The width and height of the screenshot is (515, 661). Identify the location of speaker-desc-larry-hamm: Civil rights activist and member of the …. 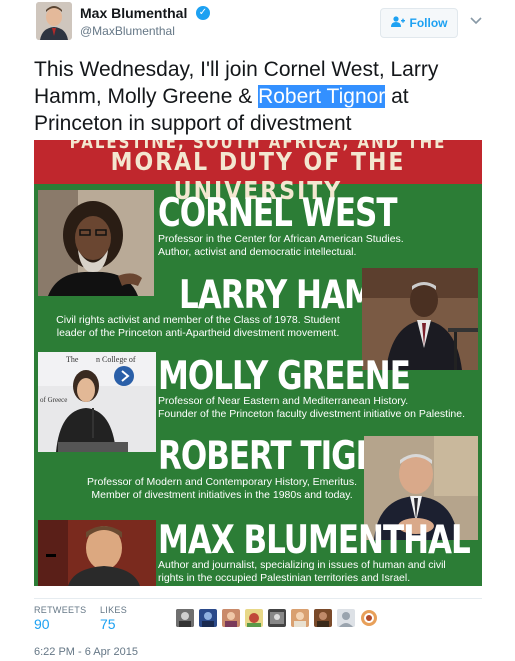
(198, 327).